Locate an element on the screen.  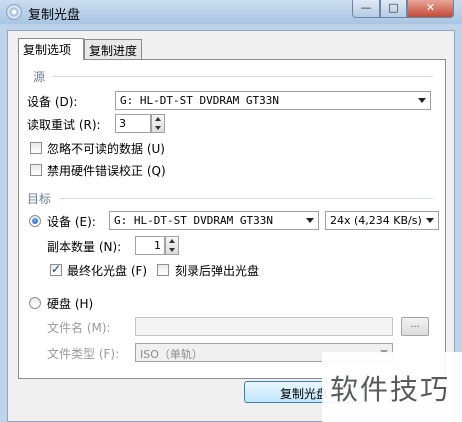
disable-hw-ecc-label: 禁用硬件错误校正 (Q) is located at coordinates (106, 170).